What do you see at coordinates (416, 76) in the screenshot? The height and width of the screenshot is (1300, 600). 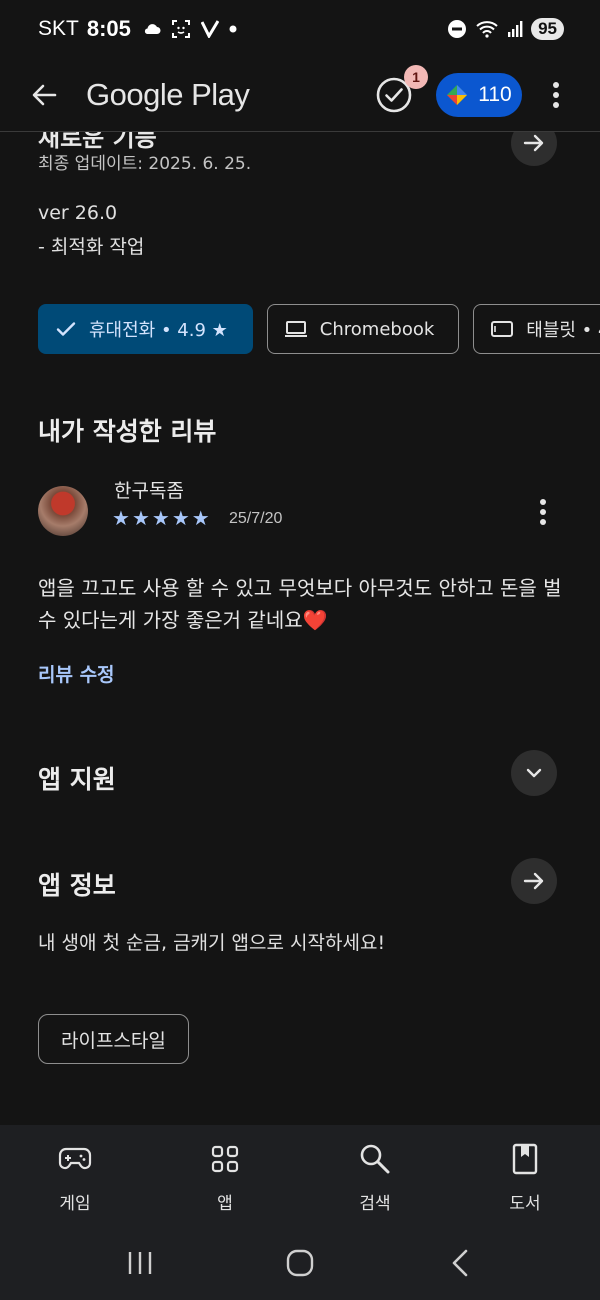 I see `notification-badge: 1` at bounding box center [416, 76].